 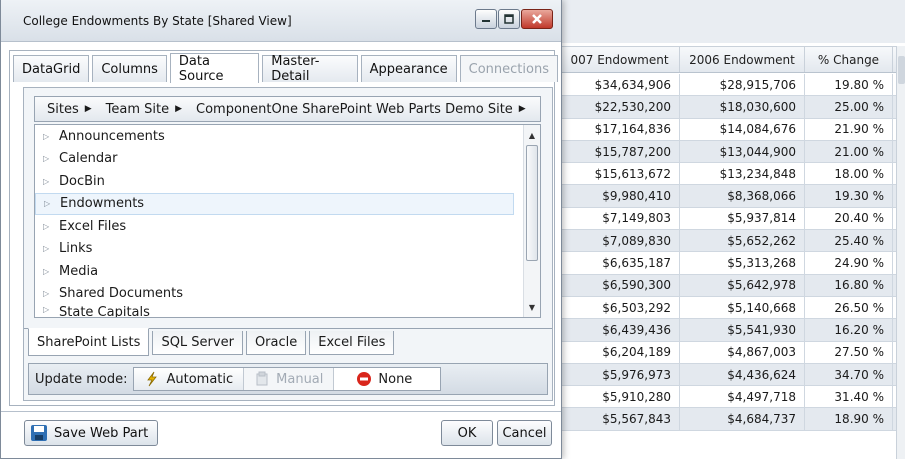 What do you see at coordinates (742, 374) in the screenshot?
I see `table-cell: $4,436,624` at bounding box center [742, 374].